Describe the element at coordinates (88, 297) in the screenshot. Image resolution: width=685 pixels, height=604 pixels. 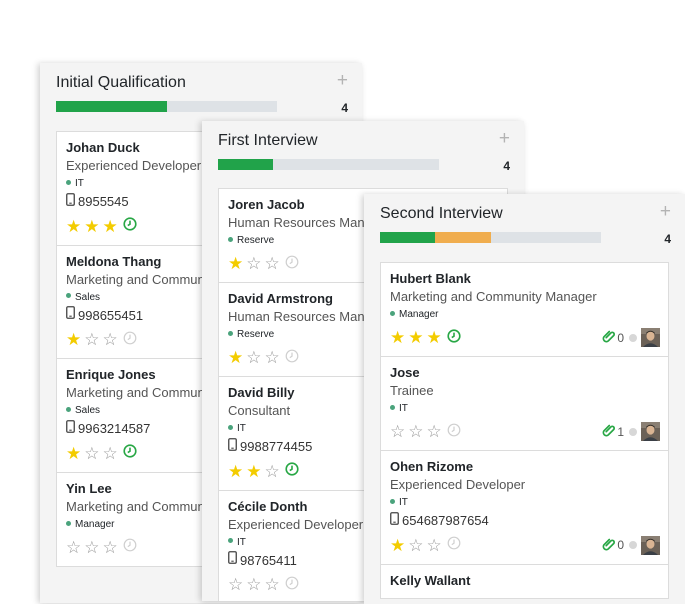
I see `tag-label: Sales` at that location.